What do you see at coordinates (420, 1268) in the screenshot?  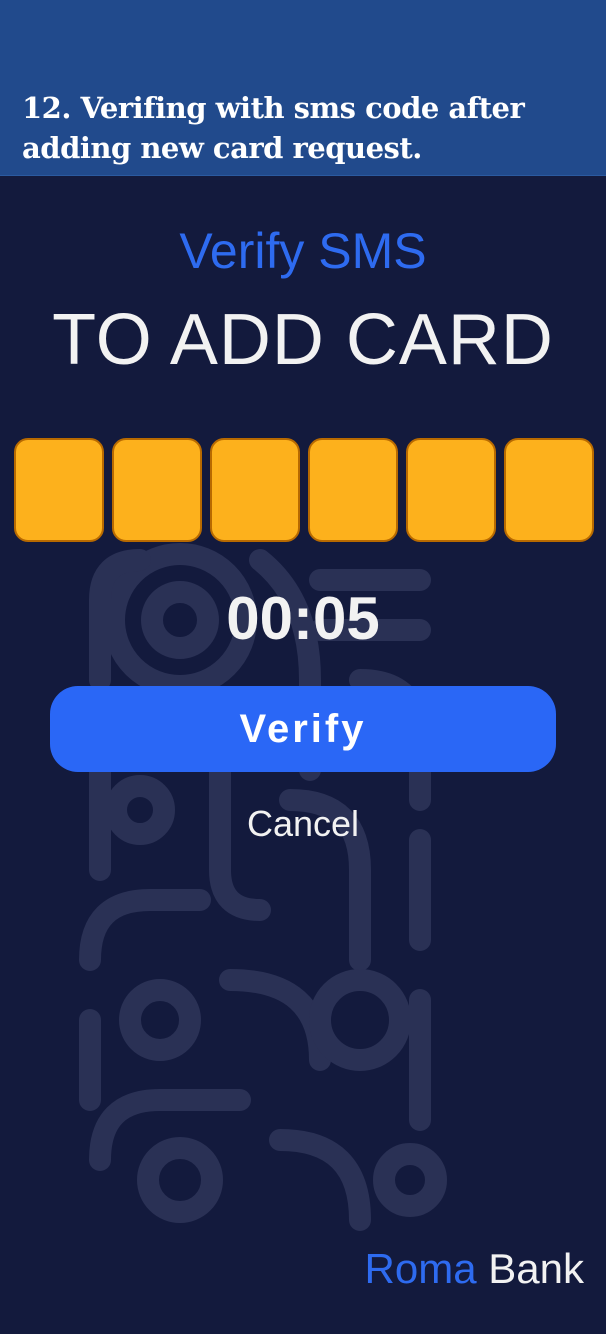 I see `brand-name-first: Roma` at bounding box center [420, 1268].